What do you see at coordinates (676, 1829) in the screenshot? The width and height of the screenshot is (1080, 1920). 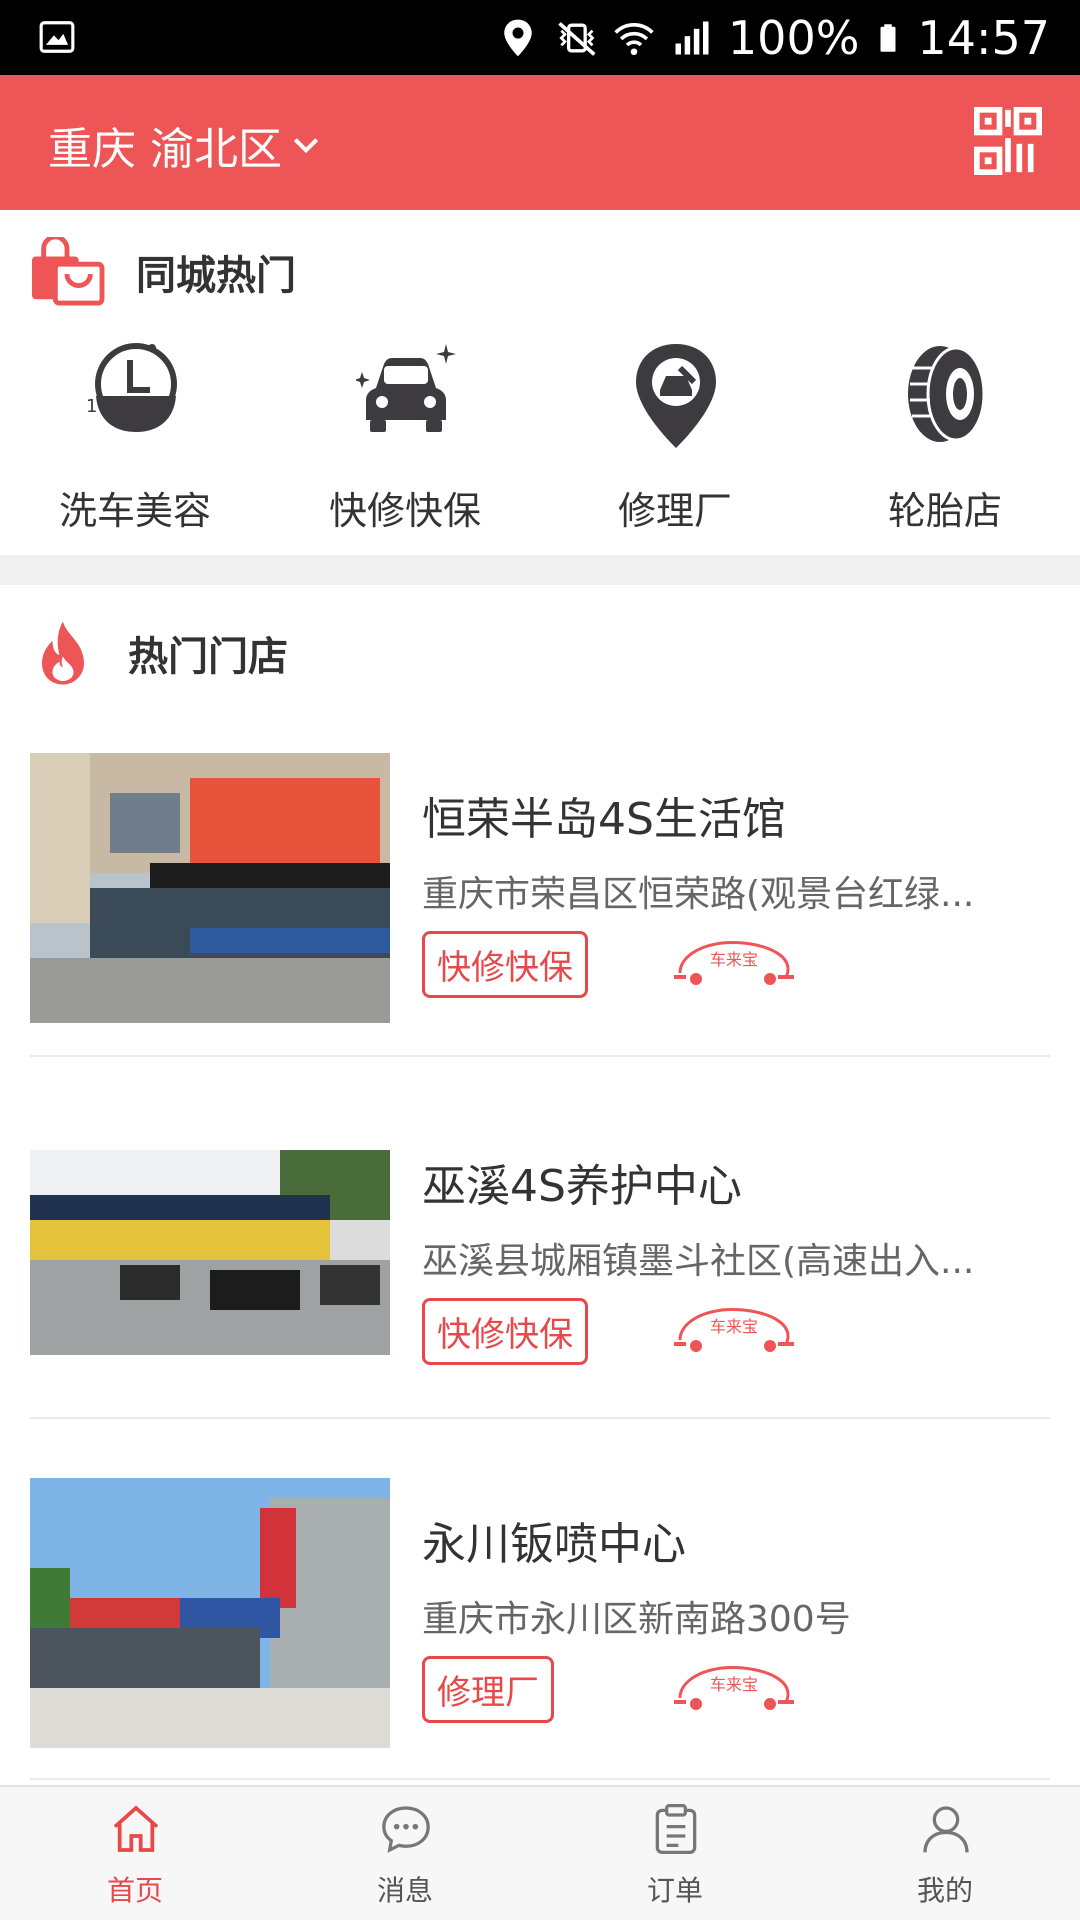 I see `order-icon` at bounding box center [676, 1829].